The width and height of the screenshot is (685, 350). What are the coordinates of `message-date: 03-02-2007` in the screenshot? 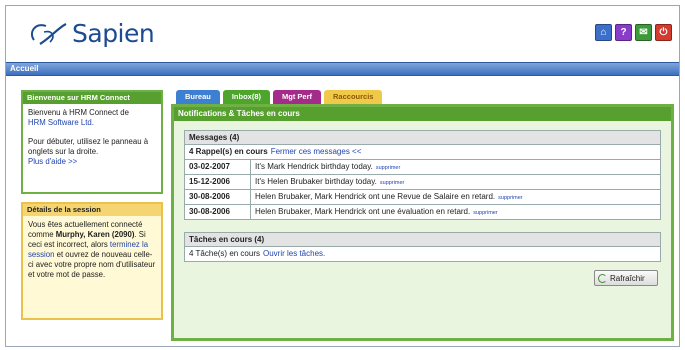 It's located at (218, 167).